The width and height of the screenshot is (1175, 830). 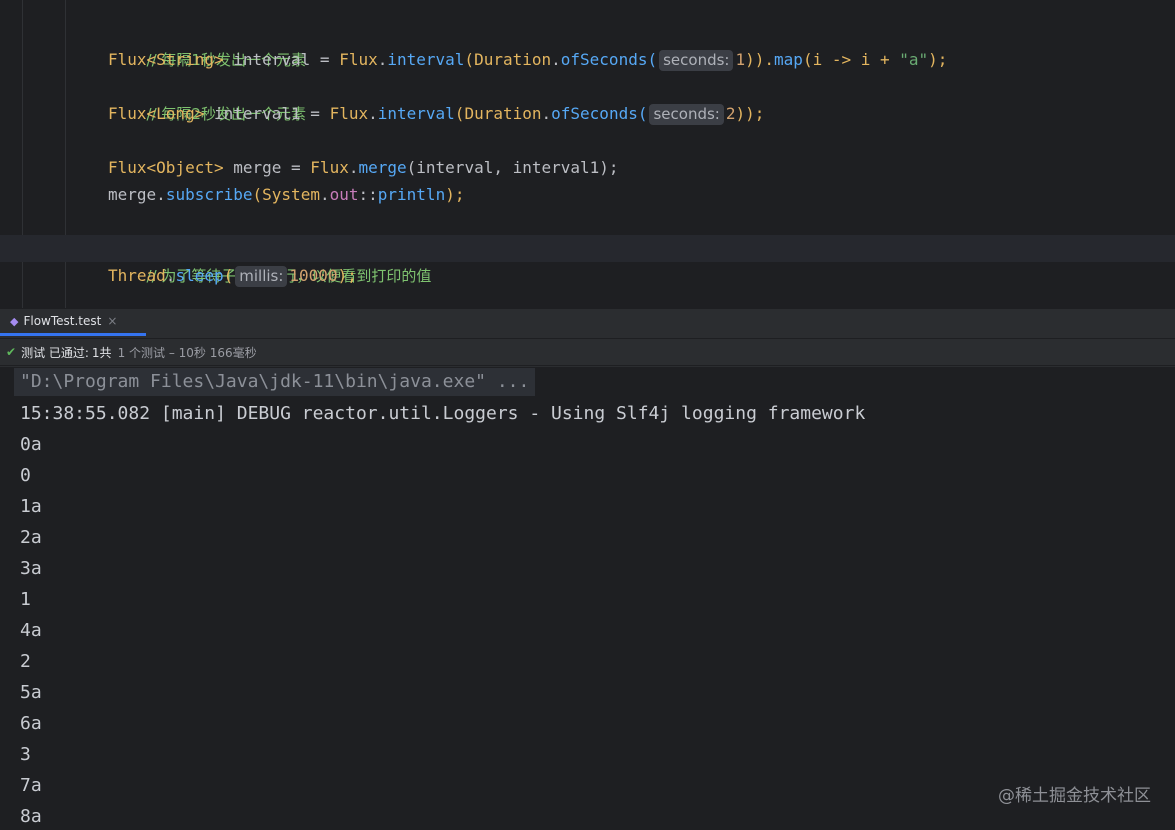 I want to click on console-line: 6a, so click(x=31, y=723).